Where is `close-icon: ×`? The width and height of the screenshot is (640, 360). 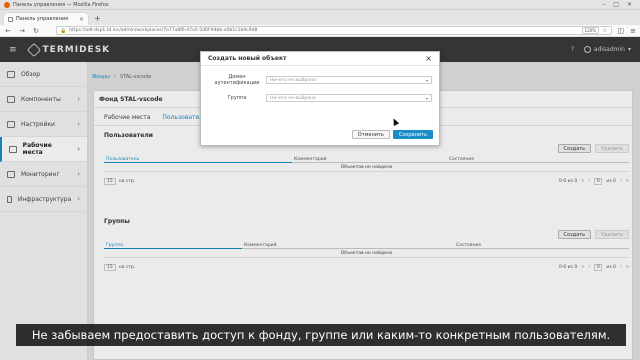
close-icon: × is located at coordinates (428, 58).